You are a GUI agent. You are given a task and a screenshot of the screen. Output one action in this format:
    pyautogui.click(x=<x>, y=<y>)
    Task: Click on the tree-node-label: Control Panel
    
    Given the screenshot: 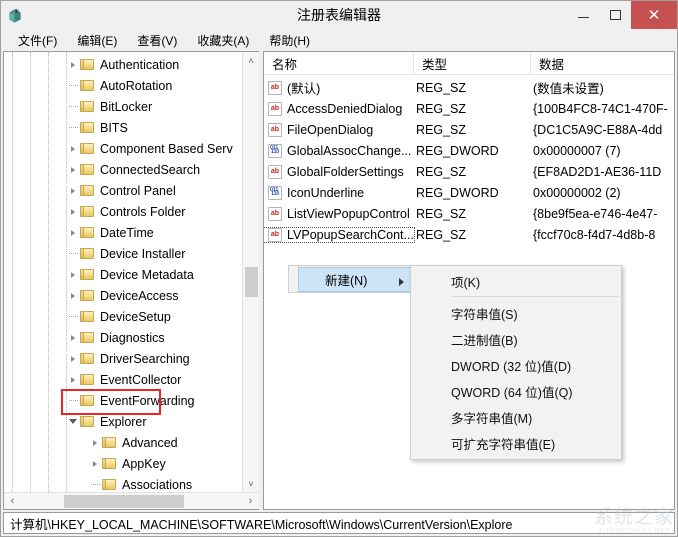 What is the action you would take?
    pyautogui.click(x=138, y=190)
    